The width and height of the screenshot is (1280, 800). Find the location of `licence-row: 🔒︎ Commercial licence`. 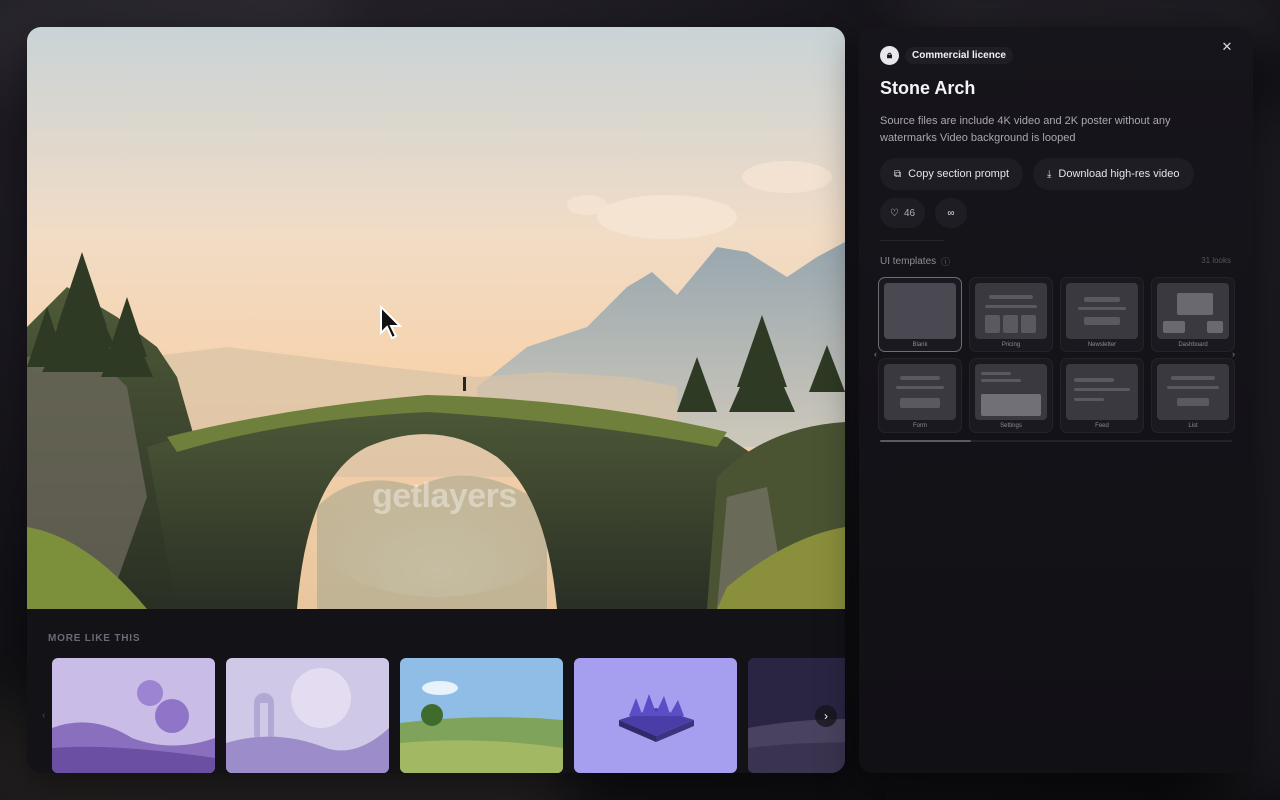

licence-row: 🔒︎ Commercial licence is located at coordinates (946, 55).